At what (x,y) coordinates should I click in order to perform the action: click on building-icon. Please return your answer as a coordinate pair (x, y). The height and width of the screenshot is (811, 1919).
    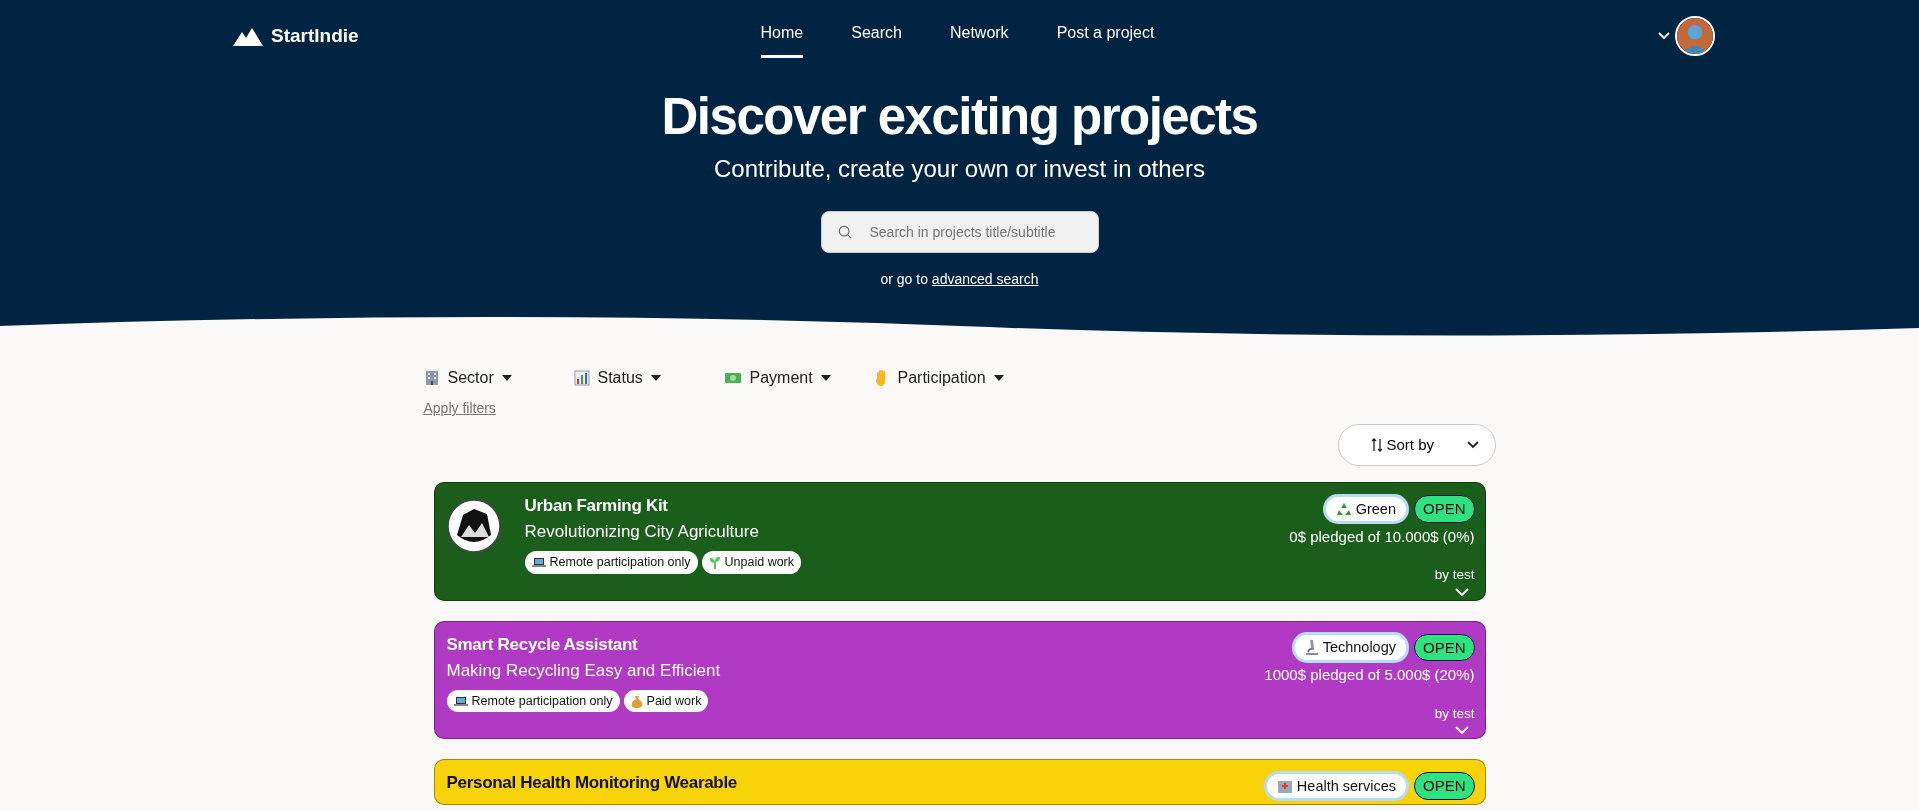
    Looking at the image, I should click on (431, 378).